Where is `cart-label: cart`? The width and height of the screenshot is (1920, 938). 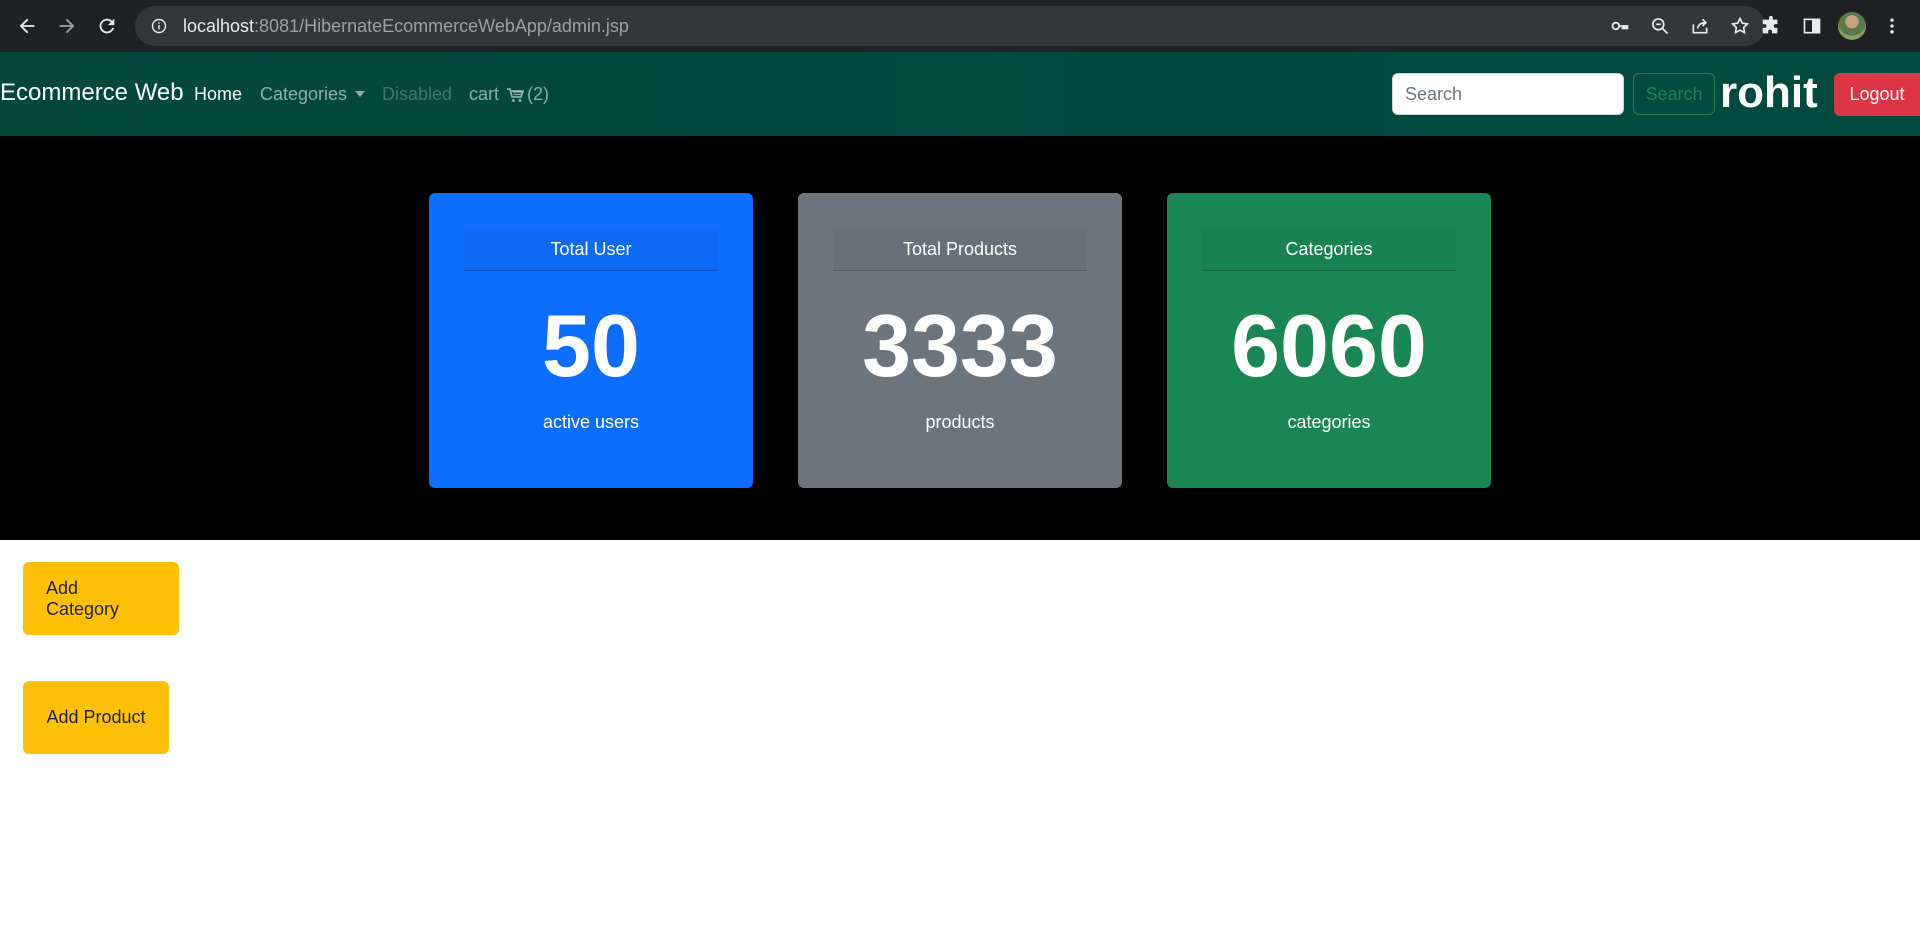 cart-label: cart is located at coordinates (484, 94).